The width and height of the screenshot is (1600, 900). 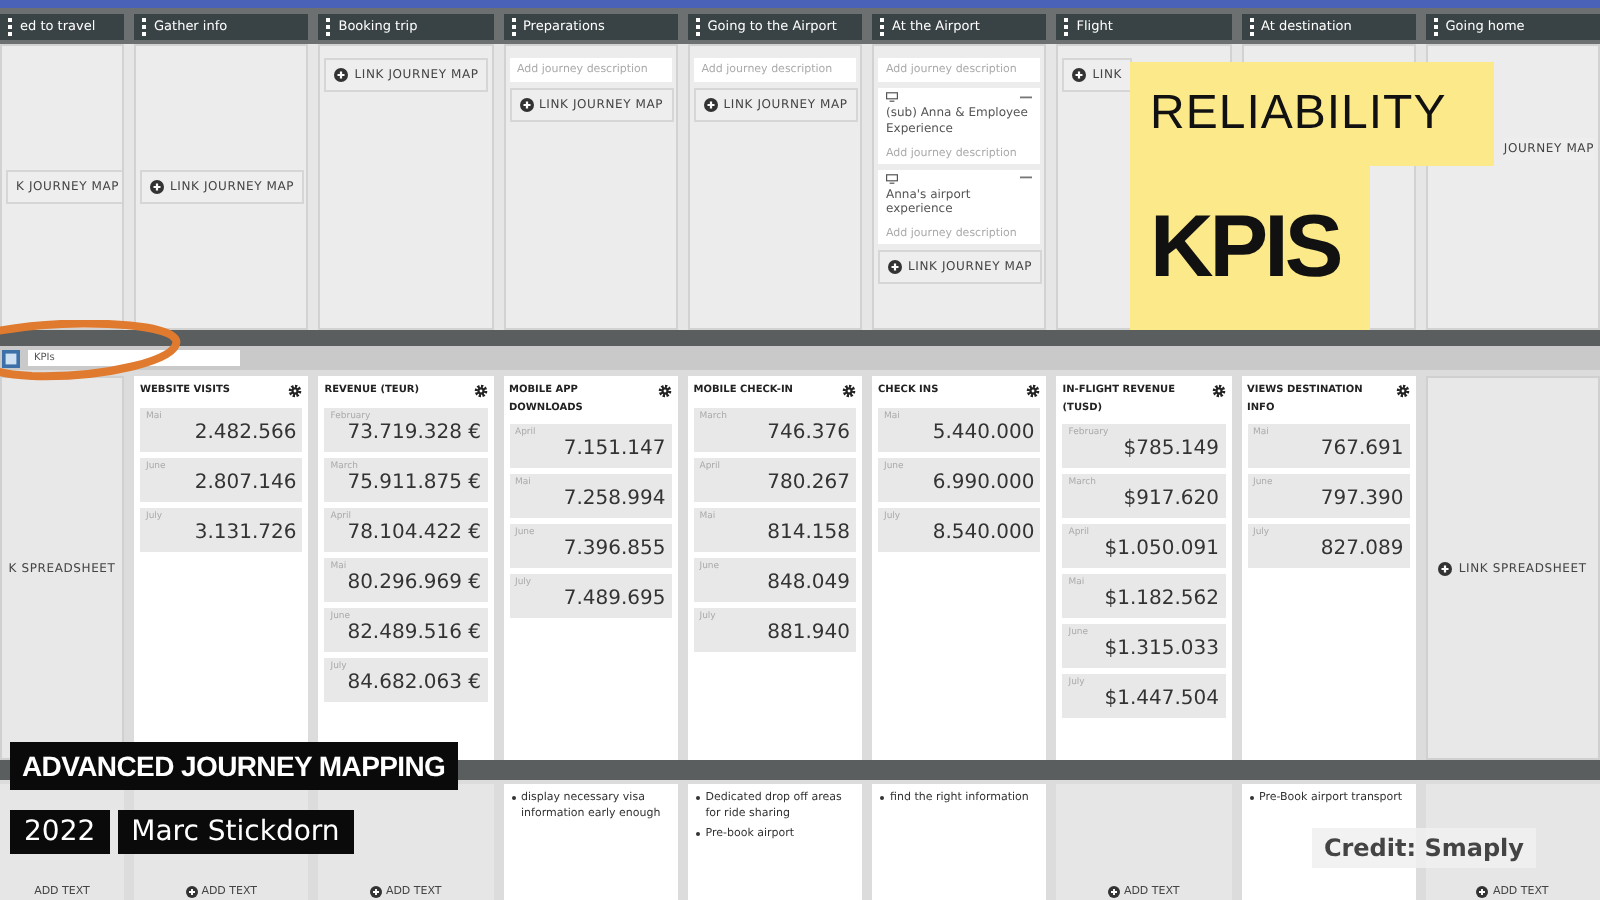 What do you see at coordinates (807, 533) in the screenshot?
I see `kpi-value: 814.158` at bounding box center [807, 533].